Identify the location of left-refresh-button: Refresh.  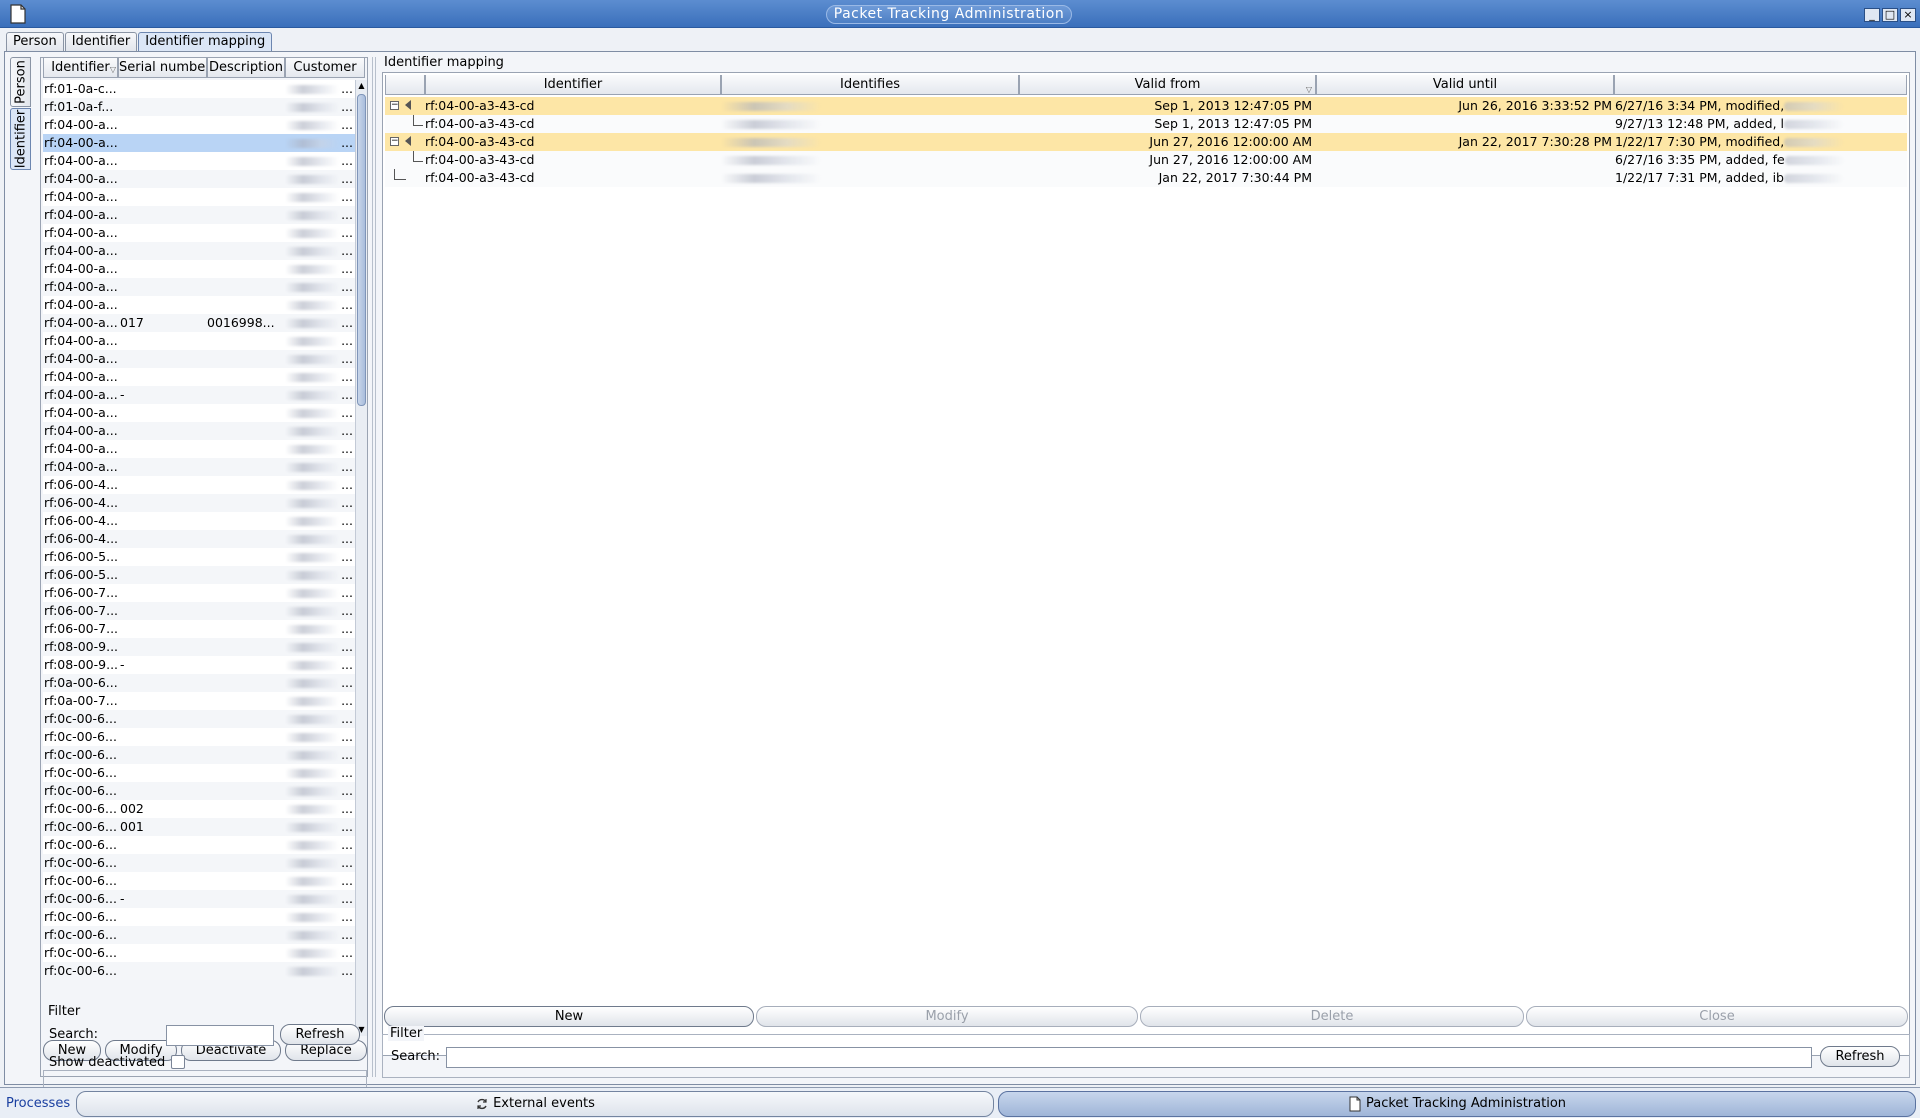
(320, 1034).